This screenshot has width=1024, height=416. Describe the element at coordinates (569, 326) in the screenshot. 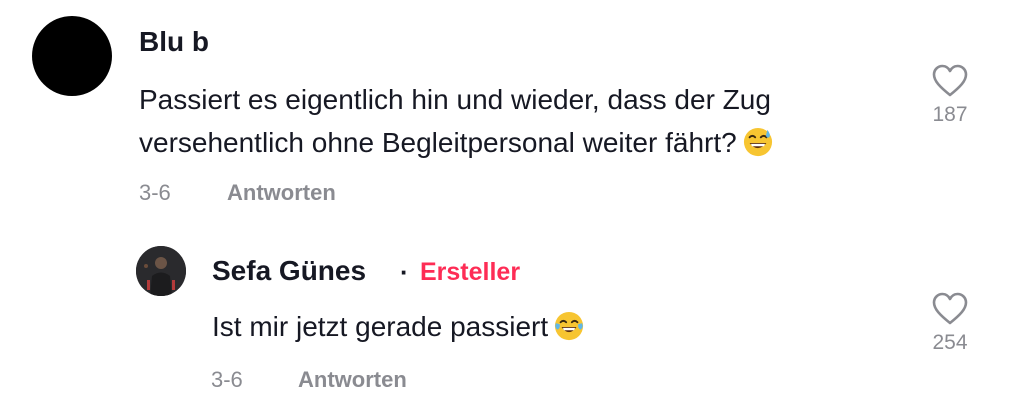

I see `face-with-tears-of-joy-icon` at that location.